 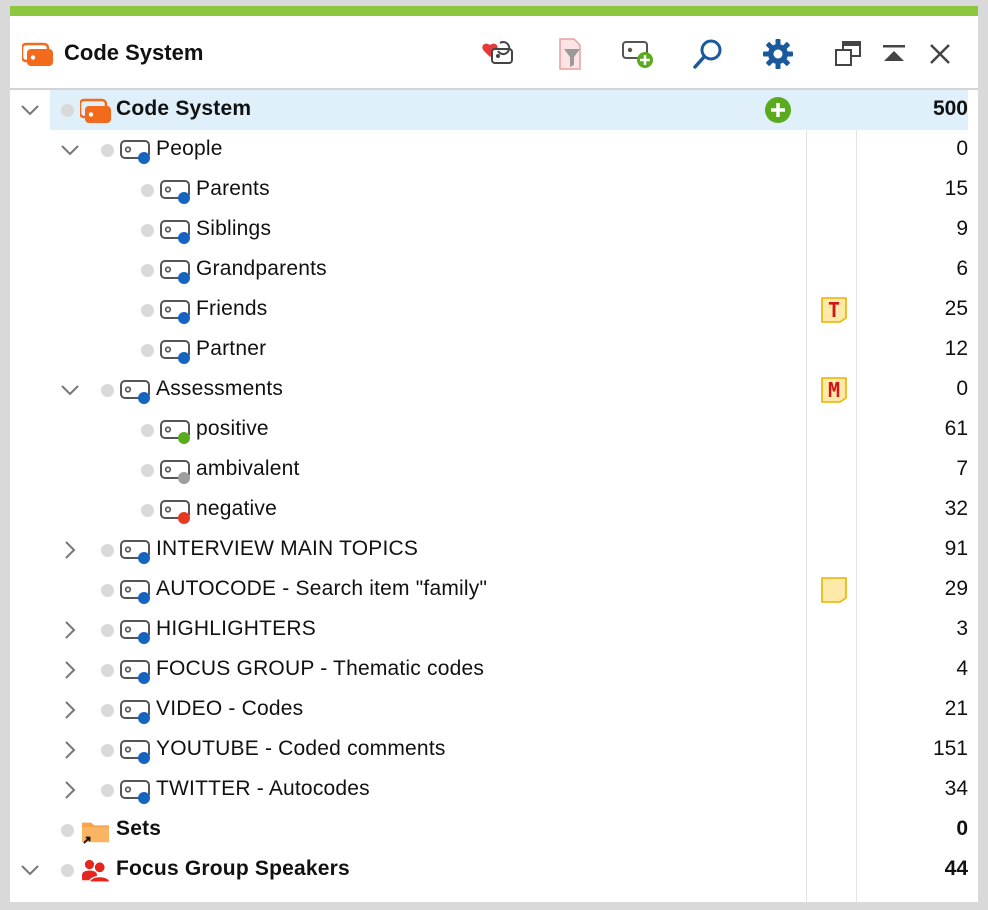 What do you see at coordinates (233, 188) in the screenshot?
I see `tree-item-label: Parents` at bounding box center [233, 188].